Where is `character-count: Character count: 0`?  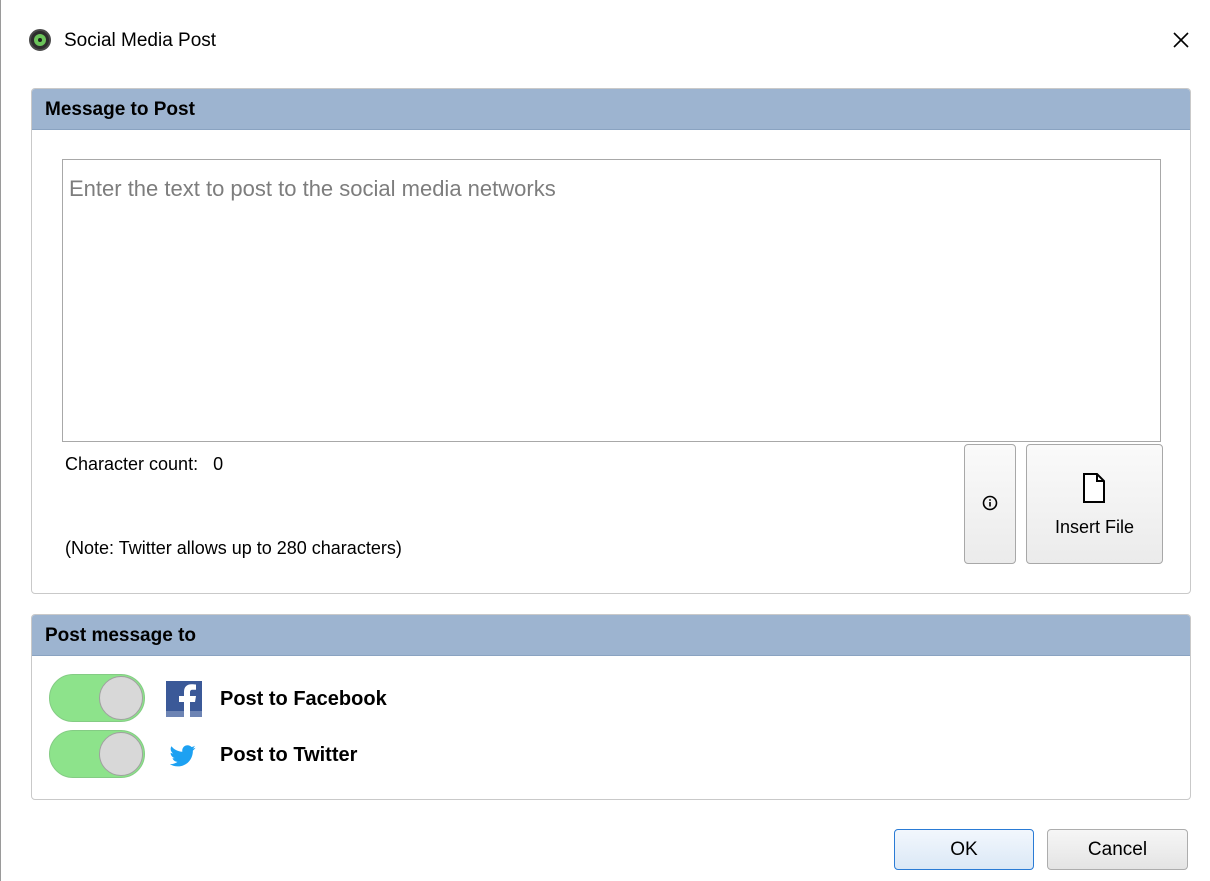
character-count: Character count: 0 is located at coordinates (144, 464).